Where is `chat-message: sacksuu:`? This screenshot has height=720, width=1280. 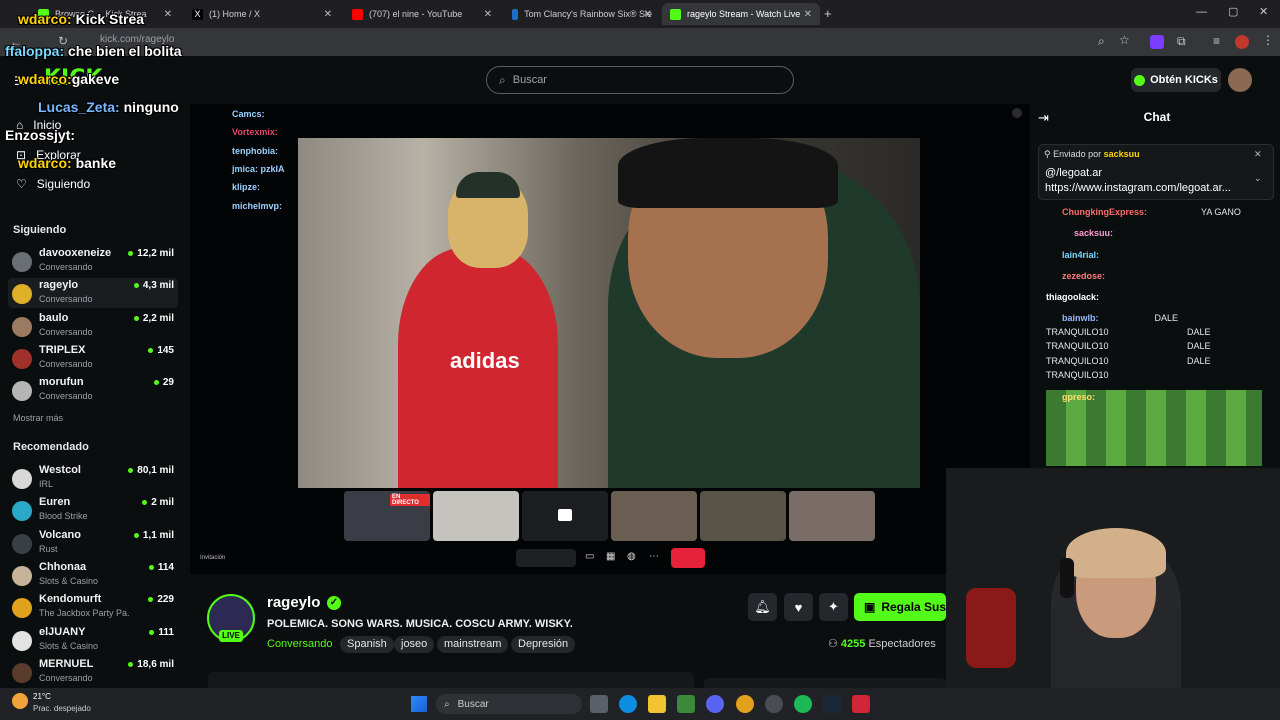 chat-message: sacksuu: is located at coordinates (1093, 233).